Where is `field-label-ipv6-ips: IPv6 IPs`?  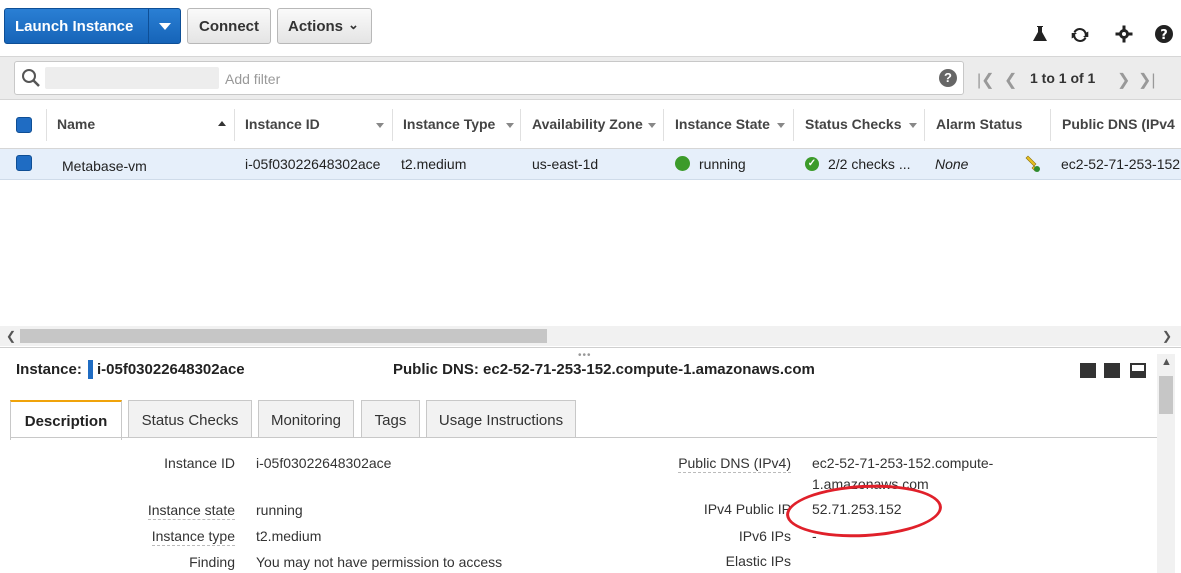 field-label-ipv6-ips: IPv6 IPs is located at coordinates (764, 536).